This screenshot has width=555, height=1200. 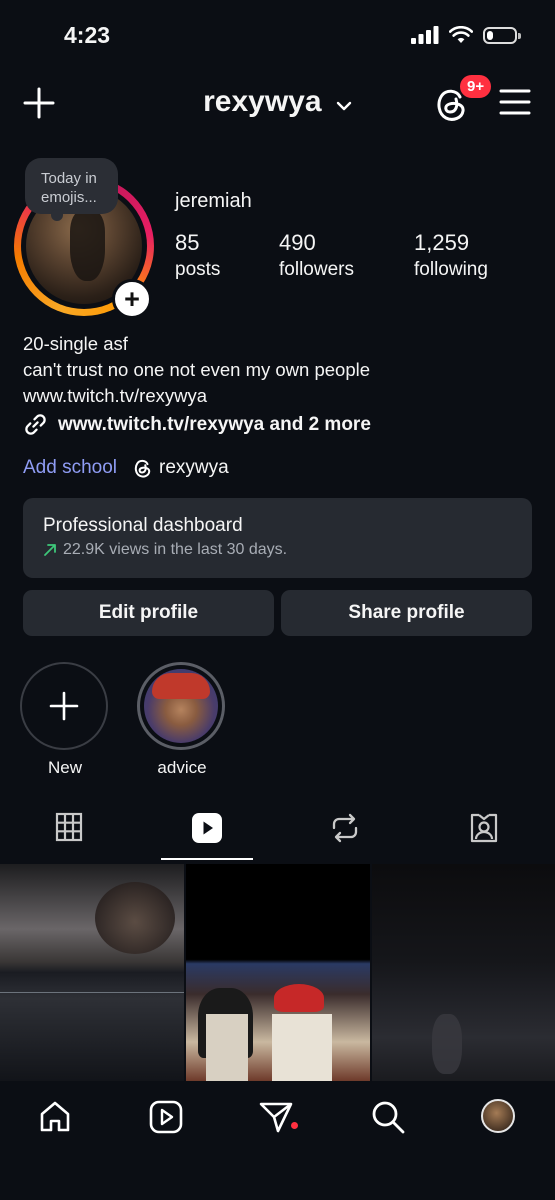 I want to click on bio-line: 20-single asf, so click(x=75, y=343).